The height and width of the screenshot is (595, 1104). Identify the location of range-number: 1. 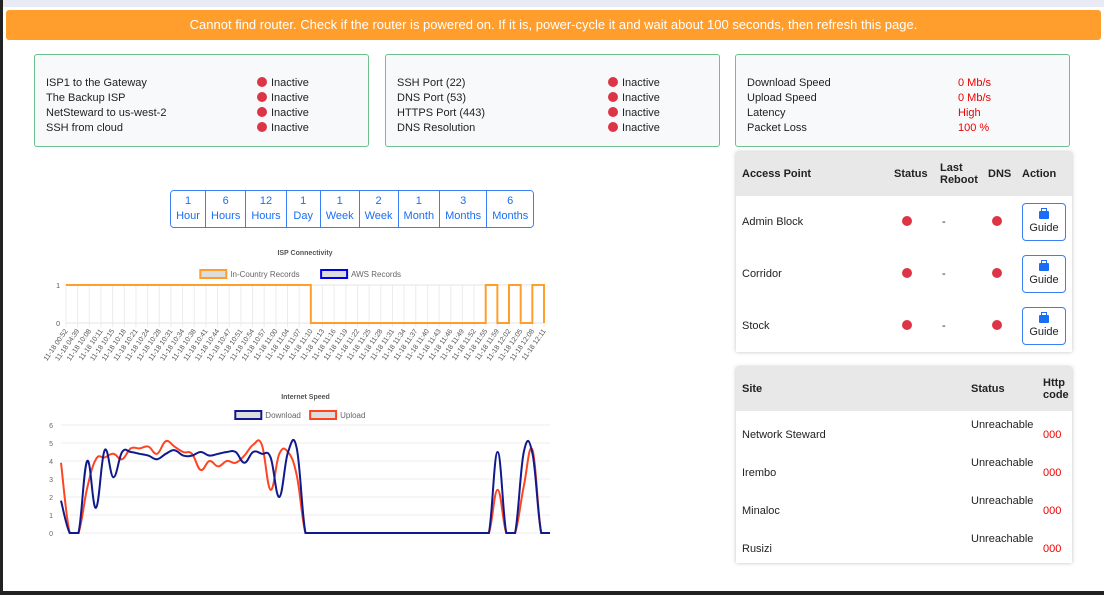
(303, 201).